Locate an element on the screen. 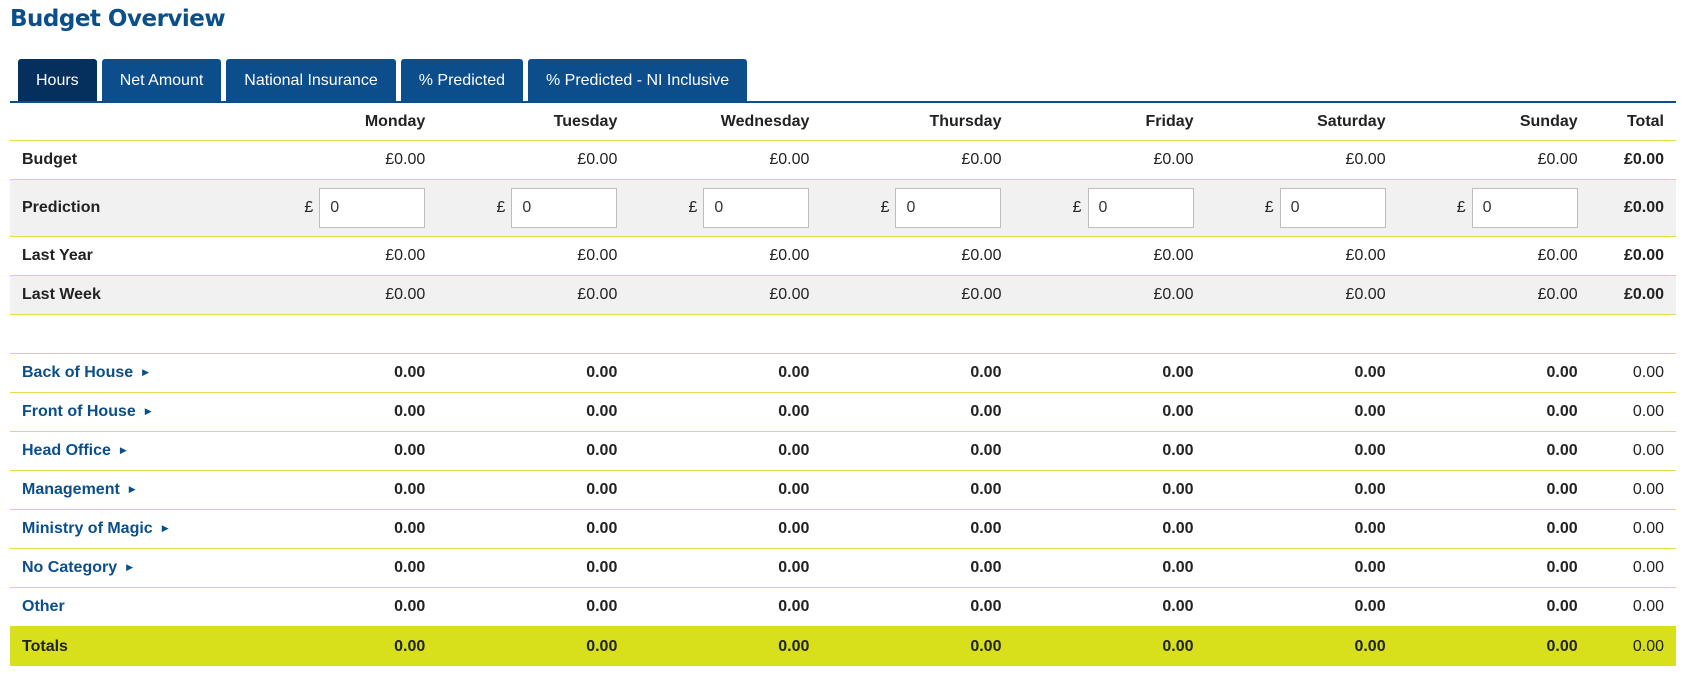 This screenshot has width=1684, height=674. tab-hours: Hours is located at coordinates (57, 80).